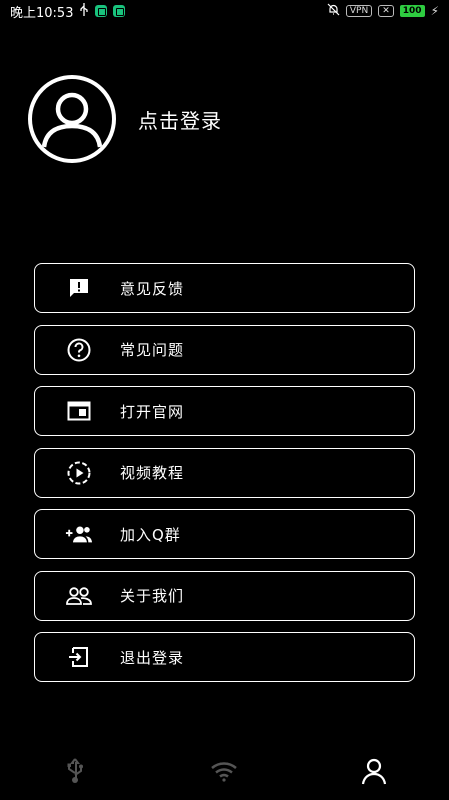  Describe the element at coordinates (224, 411) in the screenshot. I see `menu-item-website: 打开官网` at that location.